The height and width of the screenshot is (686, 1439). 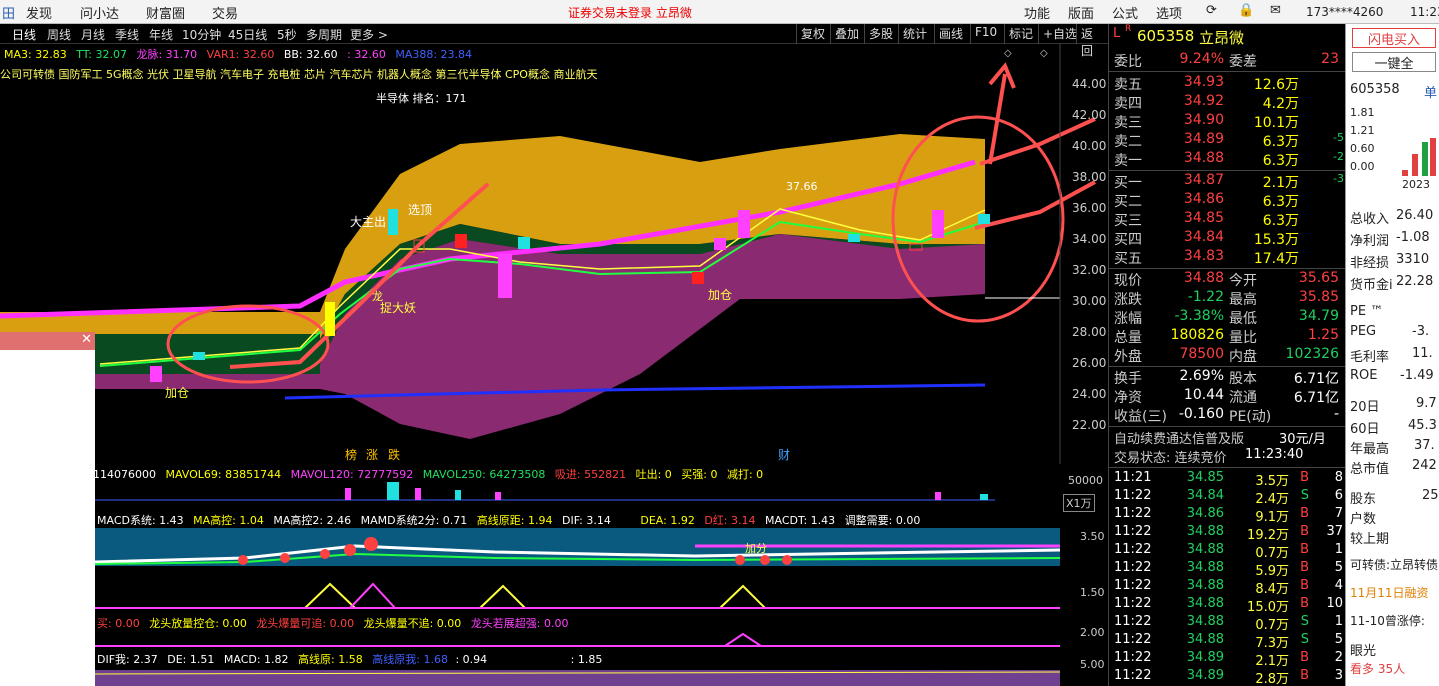 I want to click on tool-rights-adjust: 复权, so click(x=812, y=34).